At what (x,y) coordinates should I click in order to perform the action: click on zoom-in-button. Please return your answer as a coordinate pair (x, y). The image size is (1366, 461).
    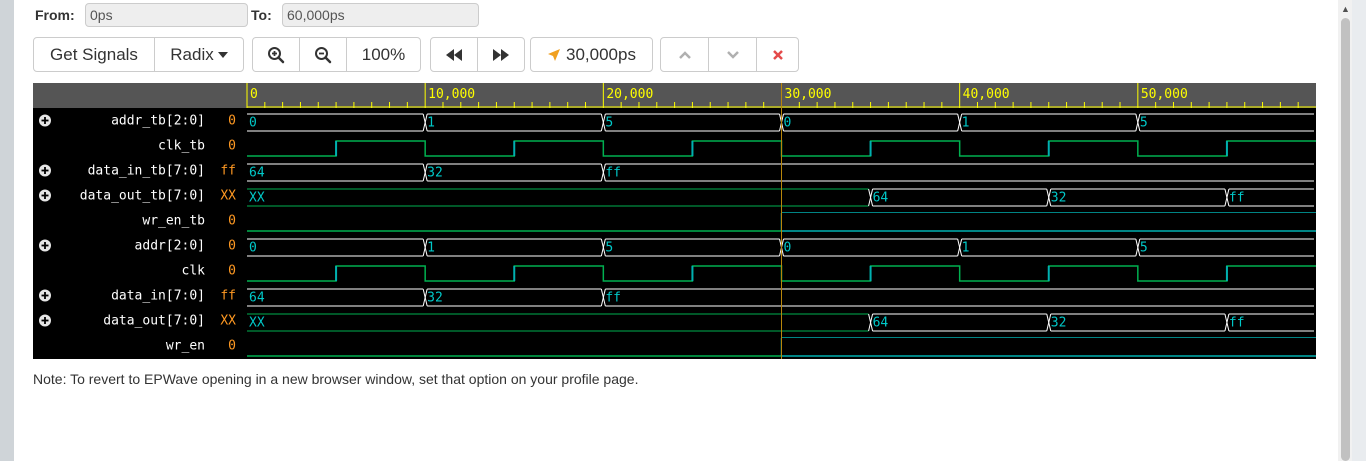
    Looking at the image, I should click on (276, 54).